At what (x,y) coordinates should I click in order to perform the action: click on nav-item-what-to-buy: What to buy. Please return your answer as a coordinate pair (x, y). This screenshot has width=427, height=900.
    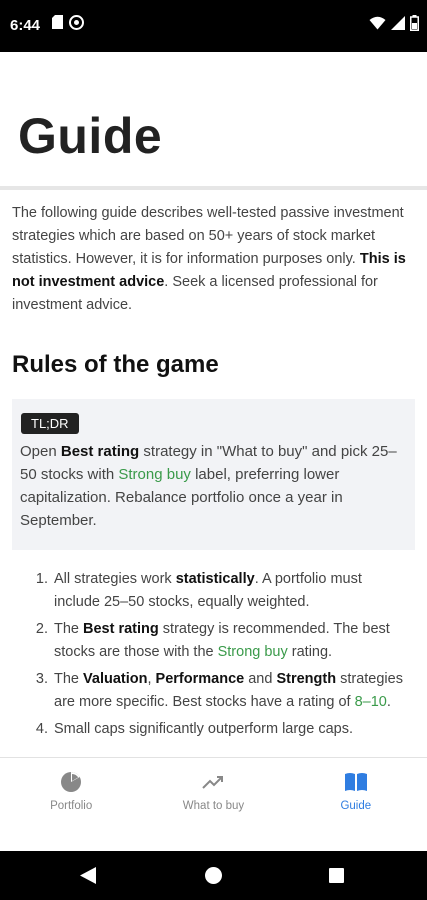
    Looking at the image, I should click on (213, 804).